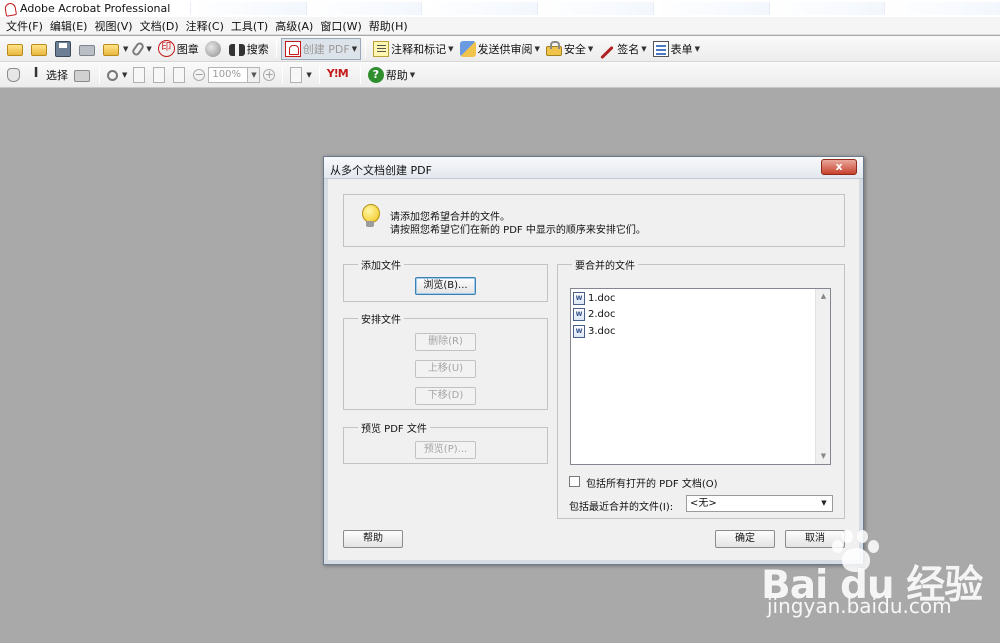 Image resolution: width=1000 pixels, height=643 pixels. I want to click on web-button, so click(214, 49).